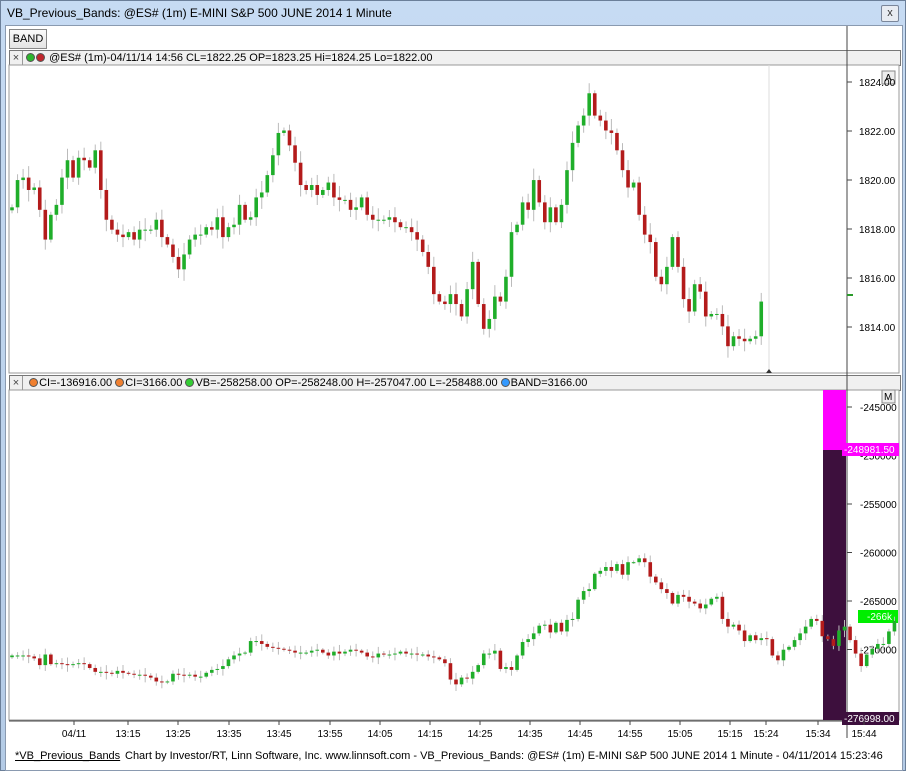  What do you see at coordinates (817, 734) in the screenshot?
I see `x-tick-label: 15:34` at bounding box center [817, 734].